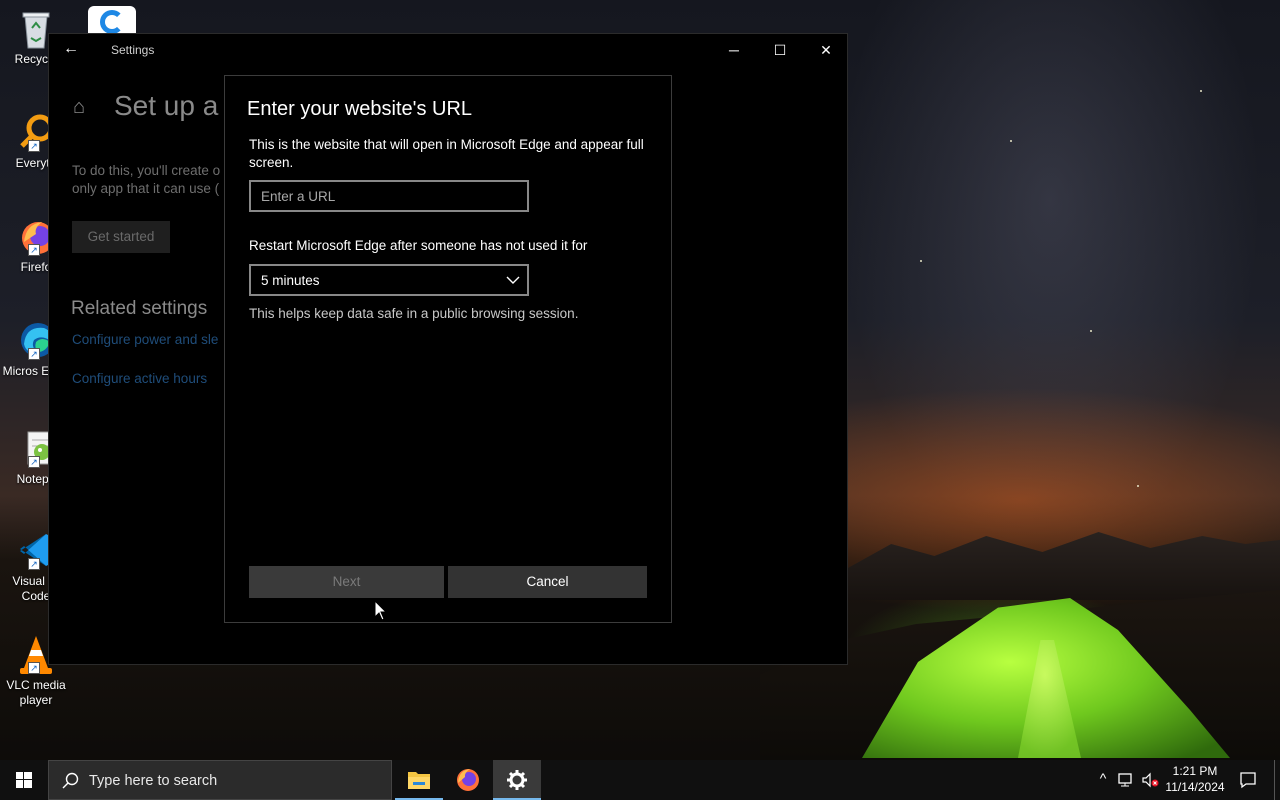 This screenshot has height=800, width=1280. I want to click on page-description-line: To do this, you'll create o, so click(146, 170).